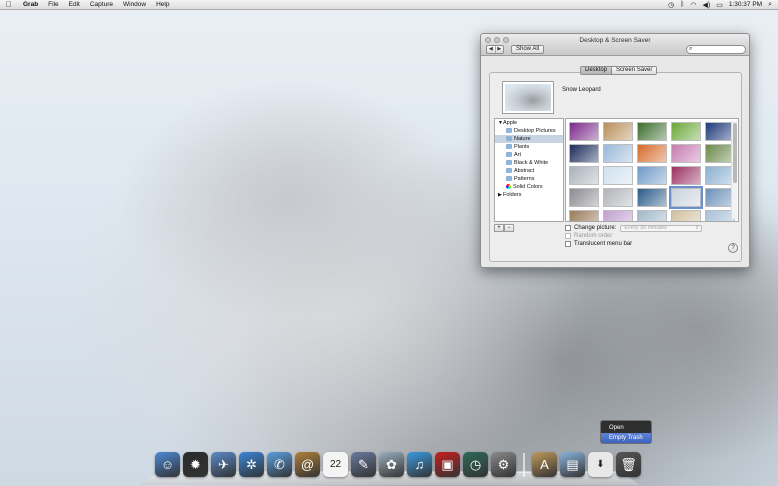 Image resolution: width=778 pixels, height=486 pixels. Describe the element at coordinates (645, 227) in the screenshot. I see `interval-value: Every 30 minutes` at that location.